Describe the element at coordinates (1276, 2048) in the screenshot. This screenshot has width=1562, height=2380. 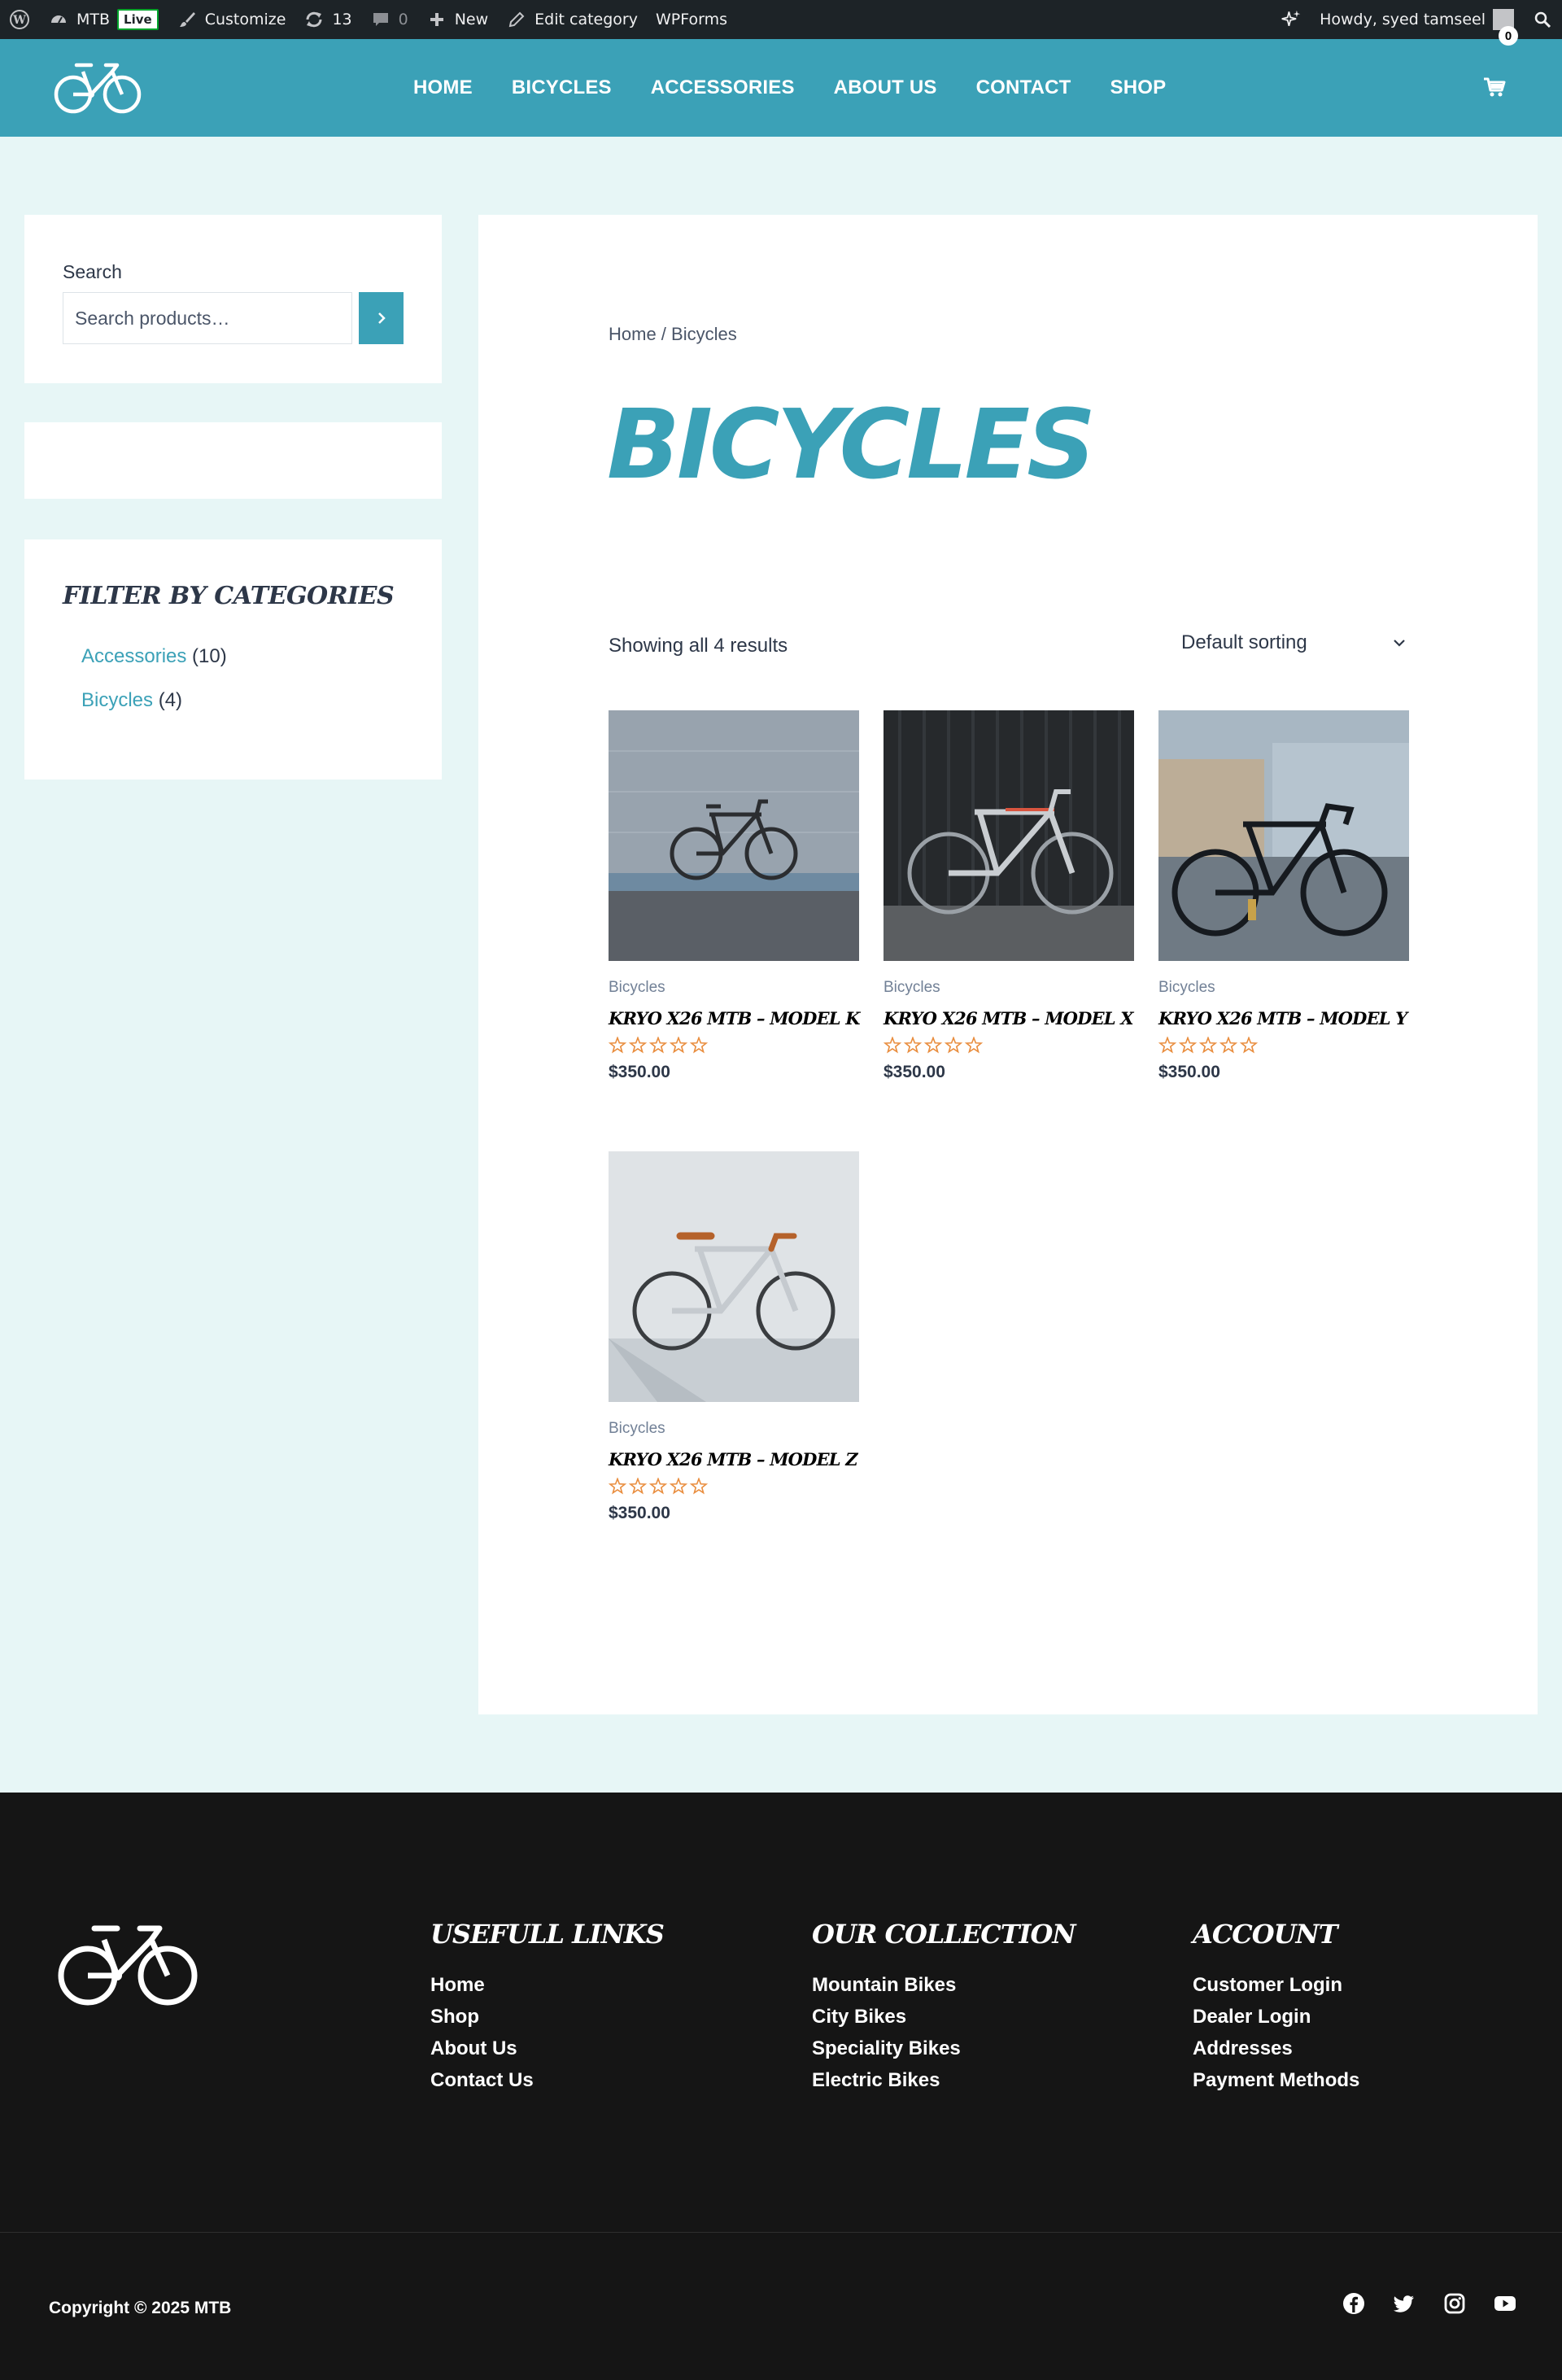
I see `footer-link: Addresses` at that location.